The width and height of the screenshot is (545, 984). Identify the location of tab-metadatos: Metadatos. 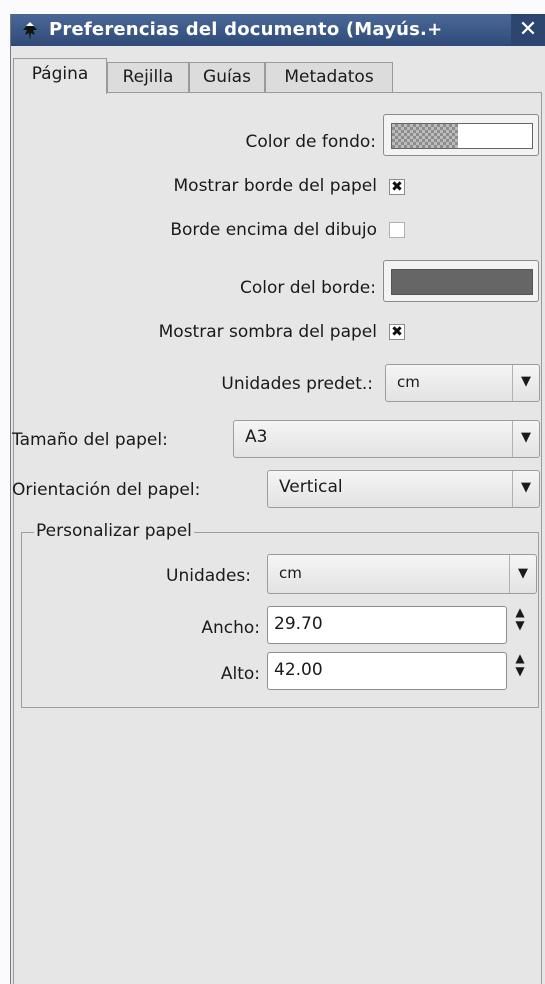
(329, 77).